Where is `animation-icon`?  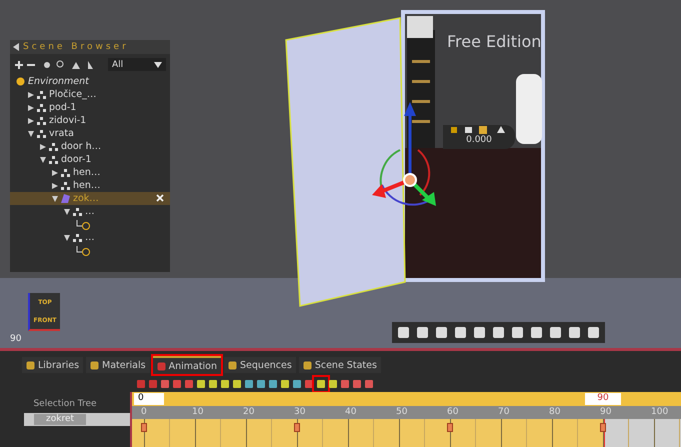 animation-icon is located at coordinates (65, 198).